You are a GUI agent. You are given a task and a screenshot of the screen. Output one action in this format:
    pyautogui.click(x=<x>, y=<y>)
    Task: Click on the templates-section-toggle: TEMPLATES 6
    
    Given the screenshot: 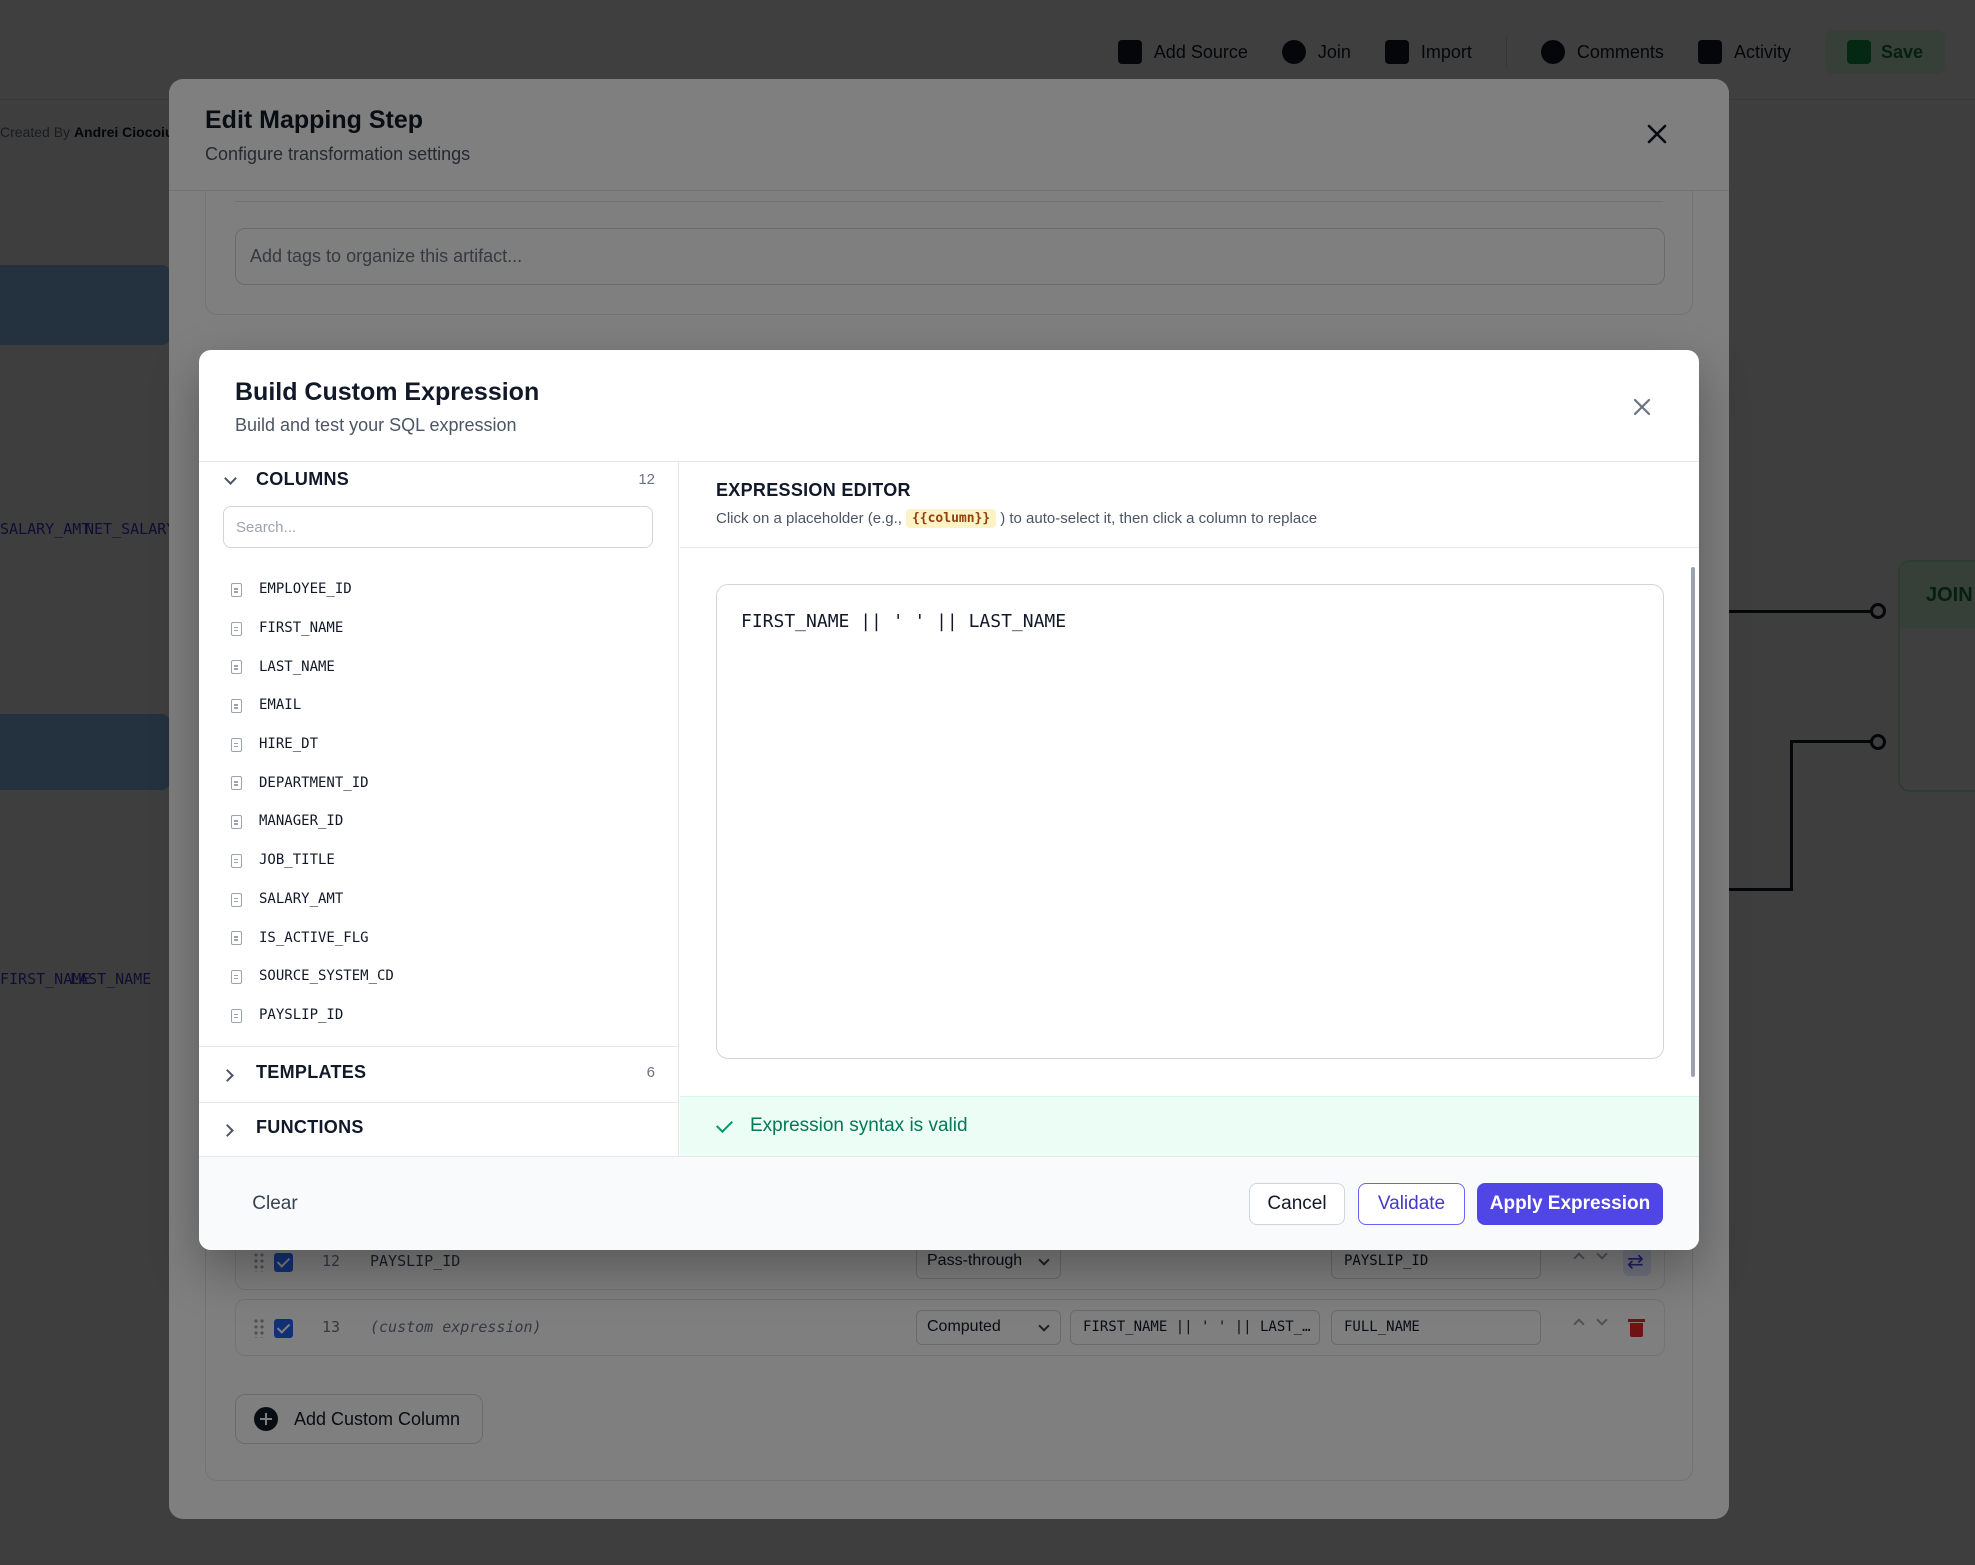 What is the action you would take?
    pyautogui.click(x=439, y=1077)
    